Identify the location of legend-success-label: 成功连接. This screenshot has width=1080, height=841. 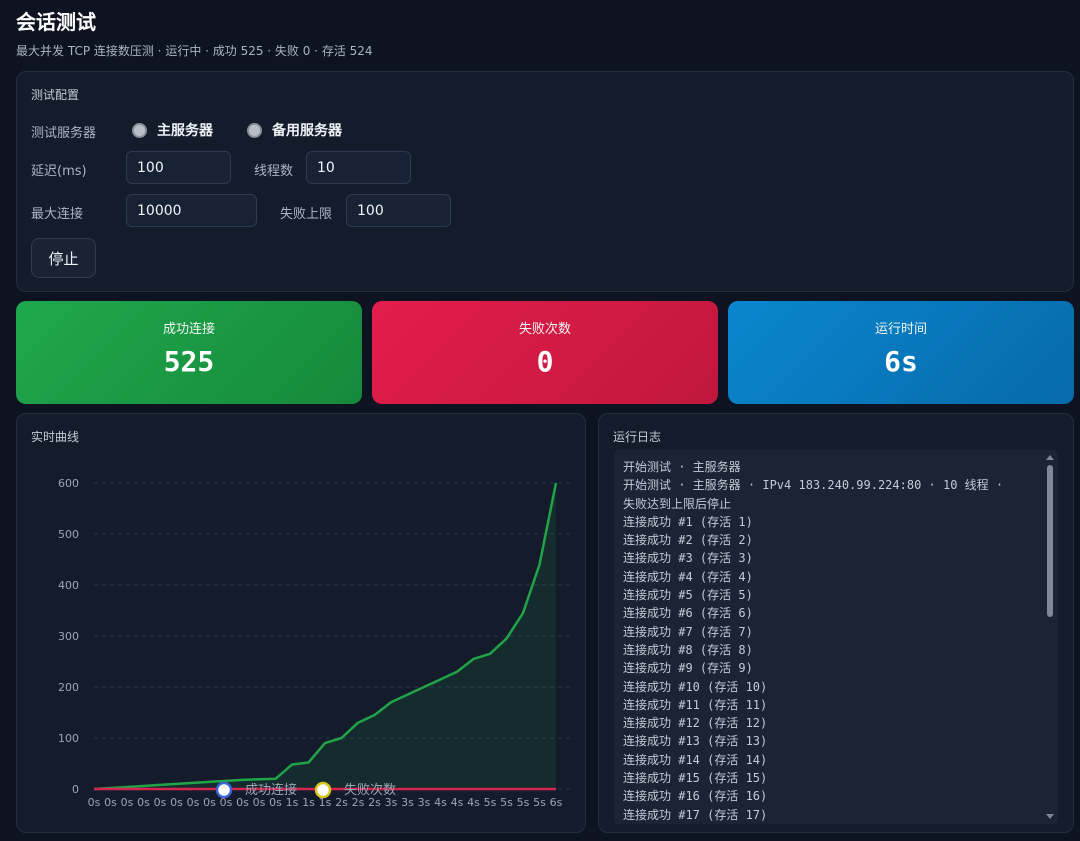
(271, 790).